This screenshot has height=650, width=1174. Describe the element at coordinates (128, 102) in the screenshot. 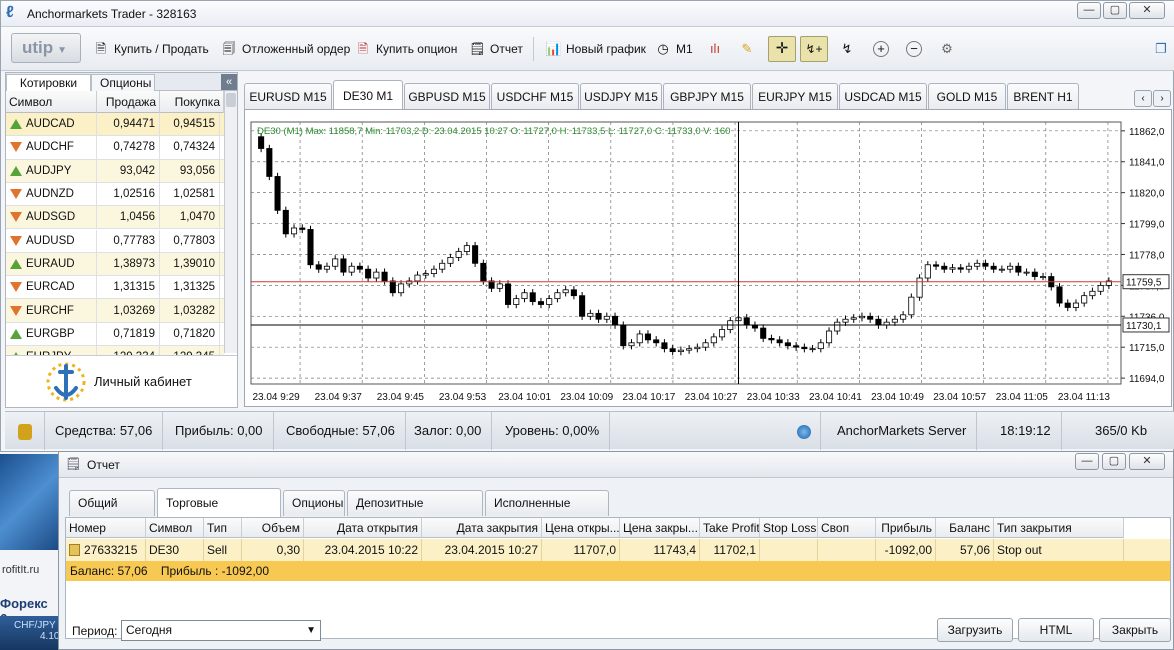

I see `column-bid: Продажа` at that location.